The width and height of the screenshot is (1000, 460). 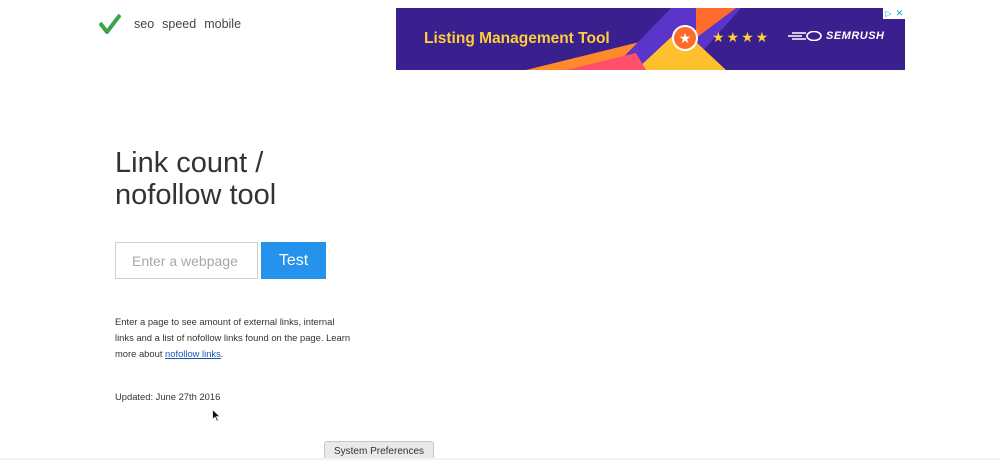 I want to click on nav-link-speed: speed, so click(x=179, y=24).